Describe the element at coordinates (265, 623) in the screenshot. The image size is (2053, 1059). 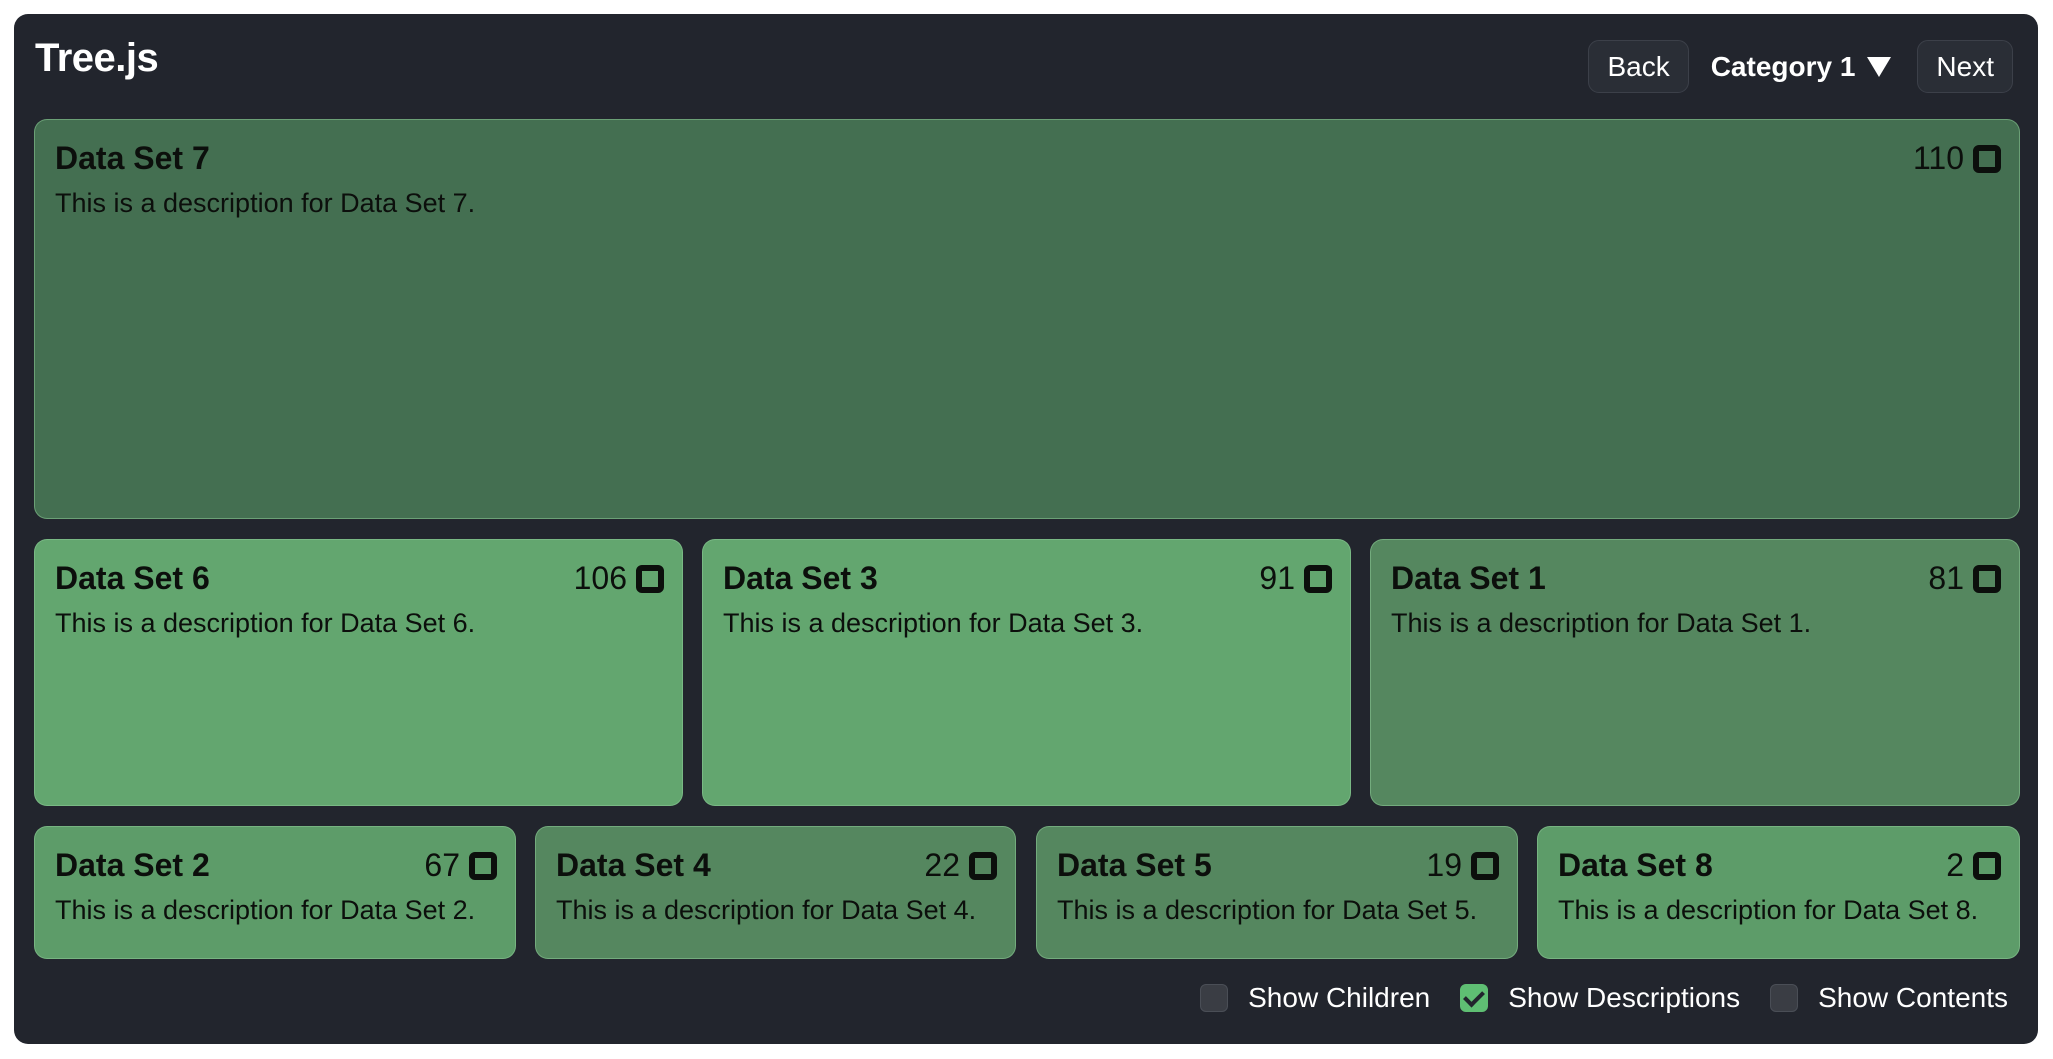
I see `tile-description: This is a description for Data Set 6.` at that location.